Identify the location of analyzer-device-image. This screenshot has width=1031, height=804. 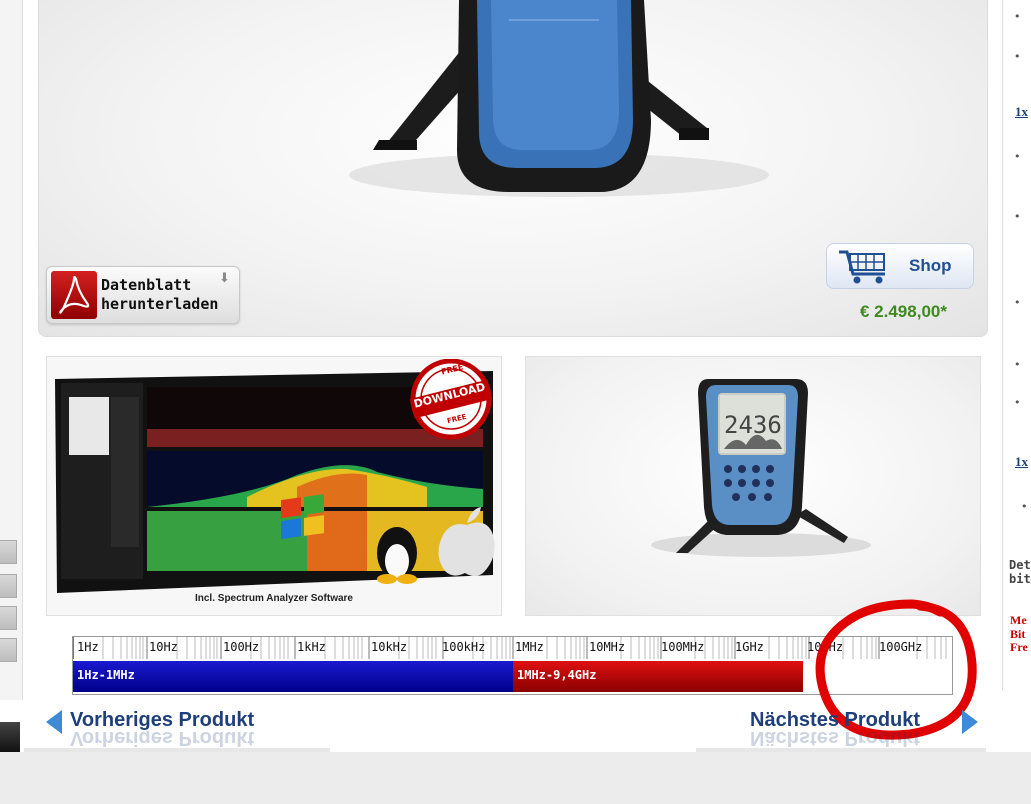
(761, 468).